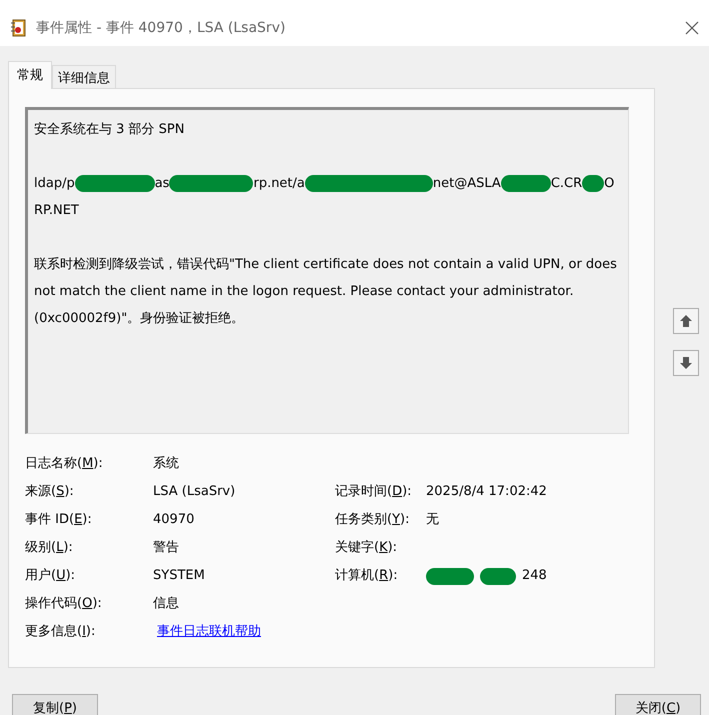 Image resolution: width=709 pixels, height=715 pixels. Describe the element at coordinates (166, 604) in the screenshot. I see `field-value: 信息` at that location.